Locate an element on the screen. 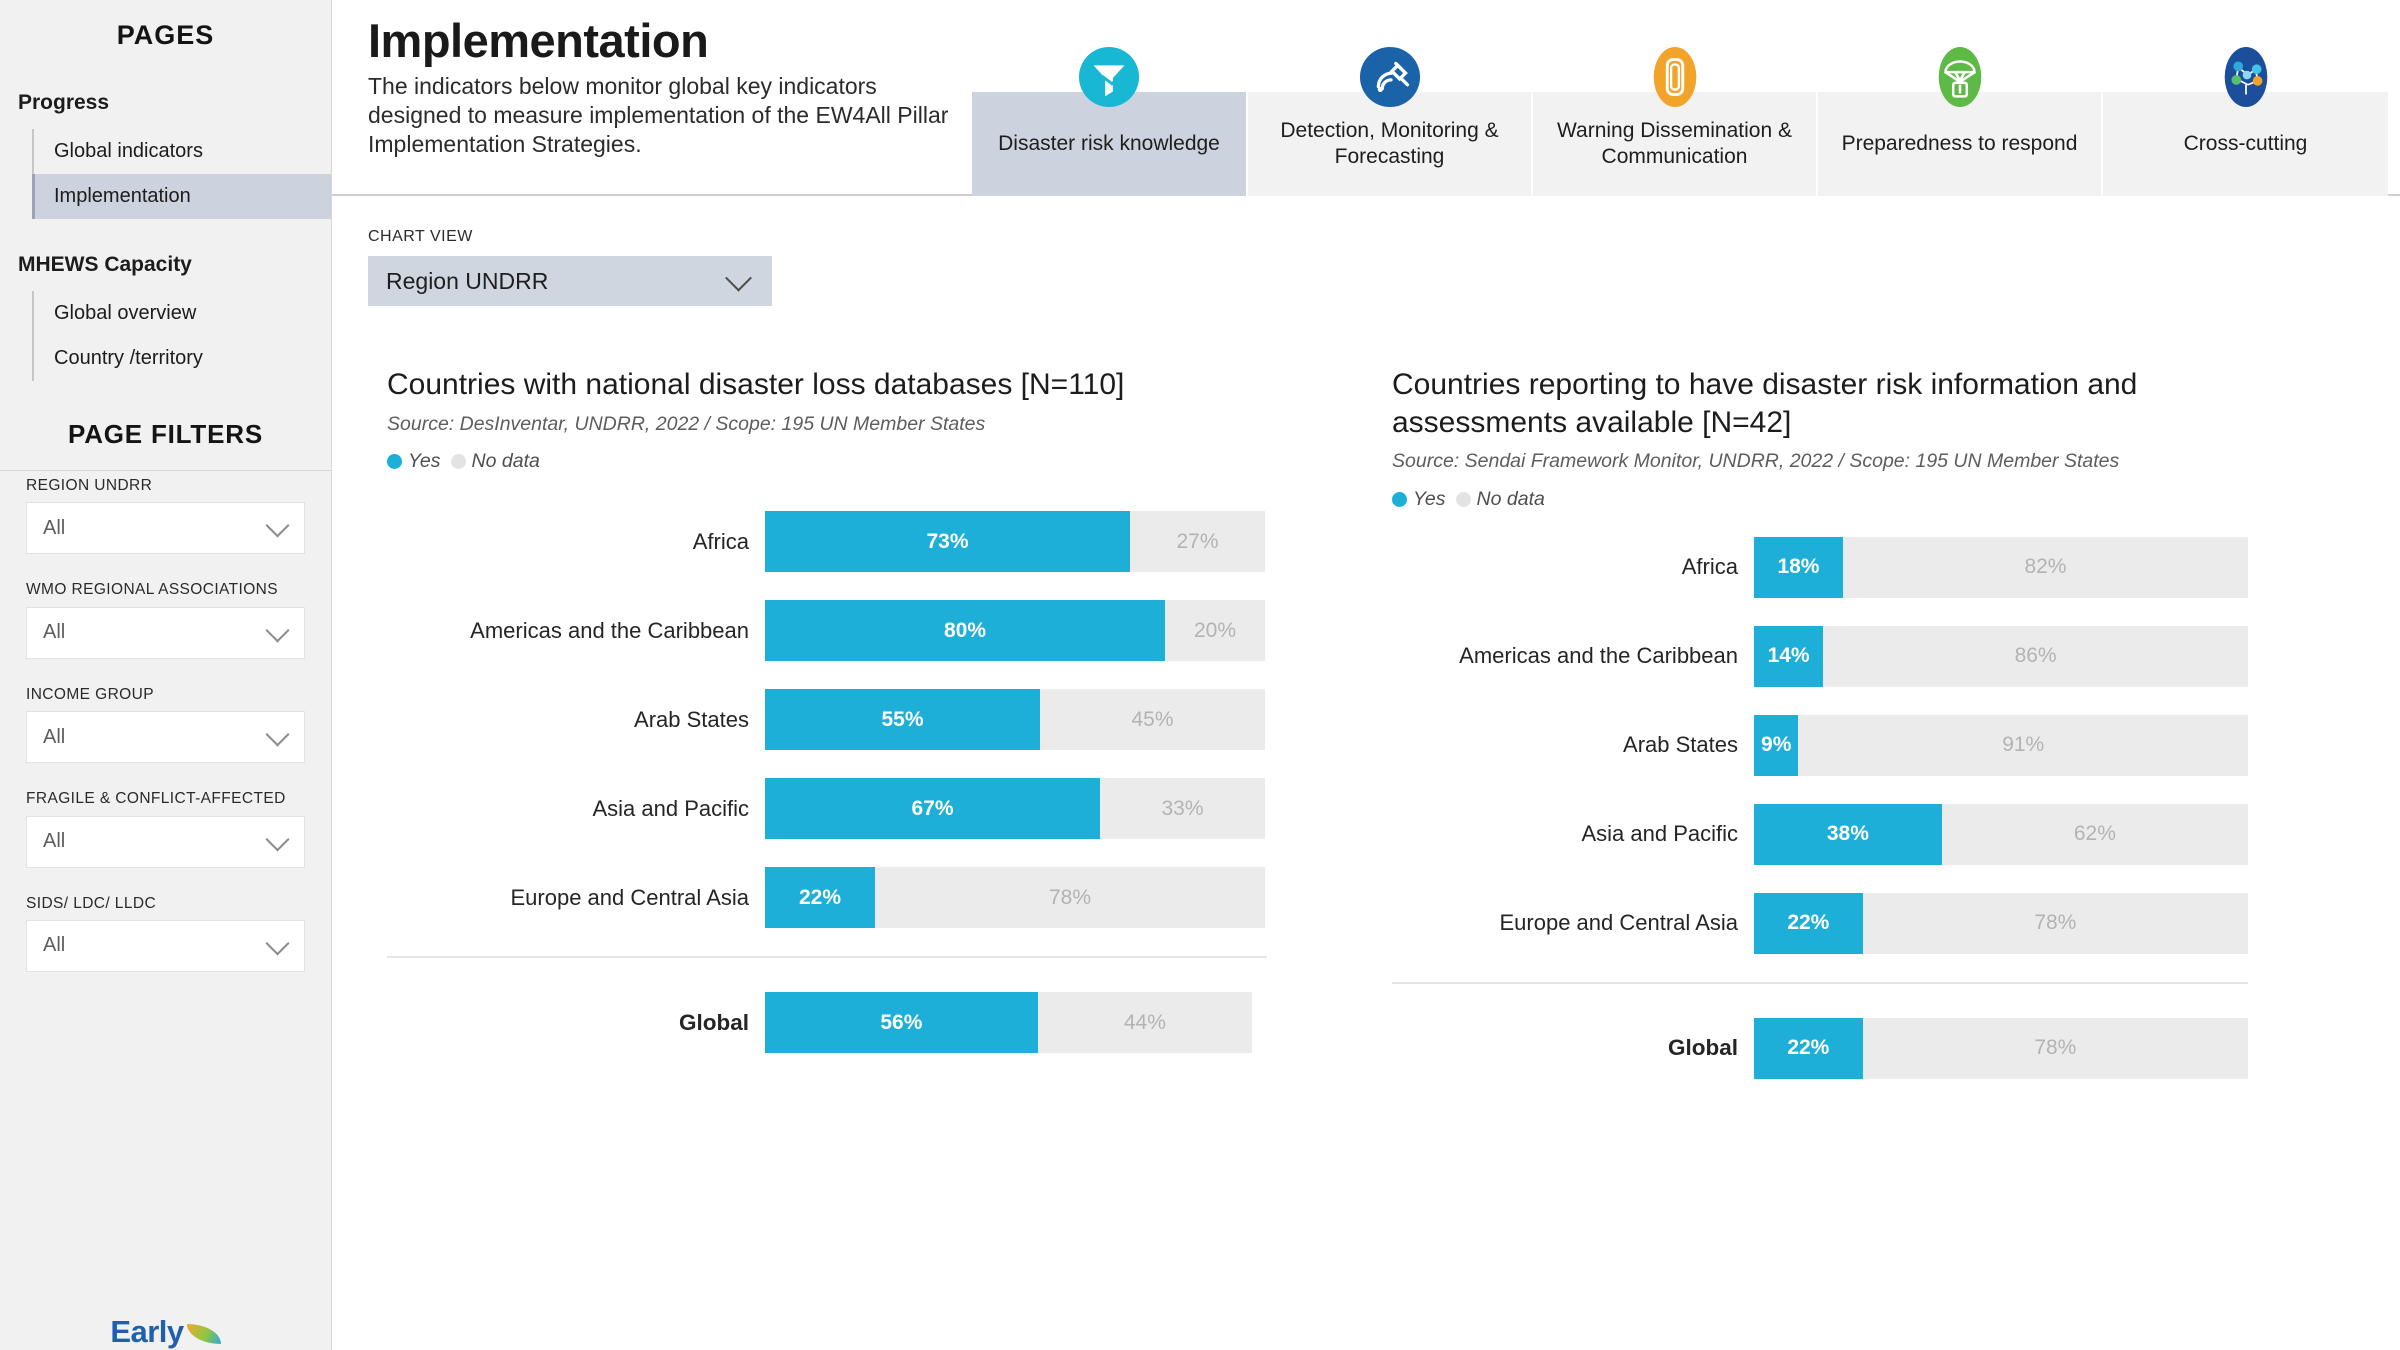  bar-value-nodata-global: 78% is located at coordinates (2055, 1048).